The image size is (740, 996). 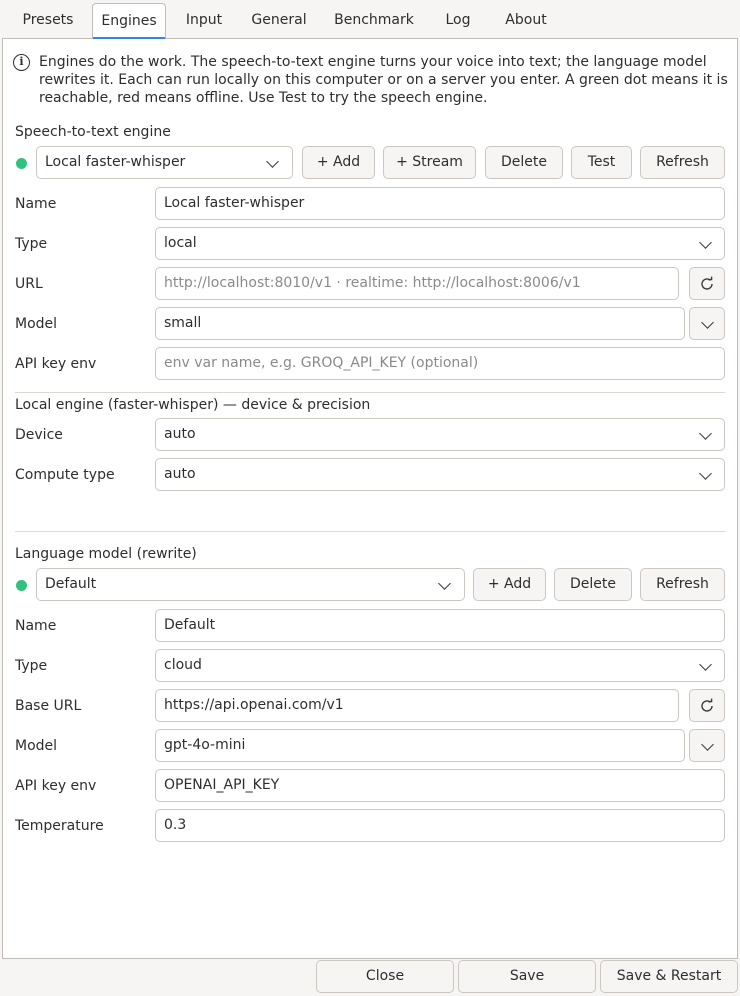 I want to click on llm-baseurl-label: Base URL, so click(x=48, y=706).